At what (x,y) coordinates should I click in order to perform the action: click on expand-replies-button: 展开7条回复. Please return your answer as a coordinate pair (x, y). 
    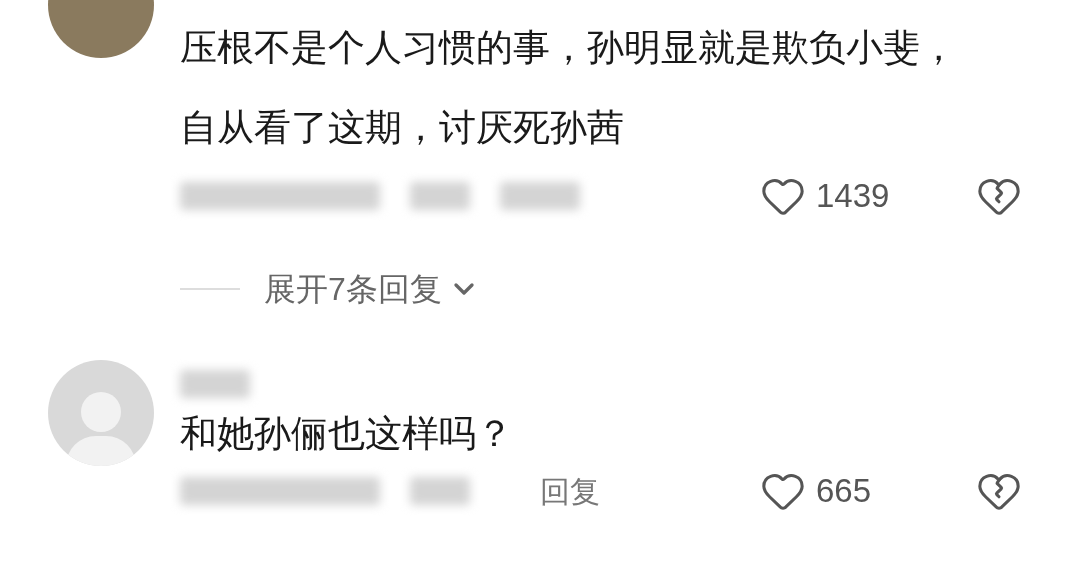
    Looking at the image, I should click on (372, 289).